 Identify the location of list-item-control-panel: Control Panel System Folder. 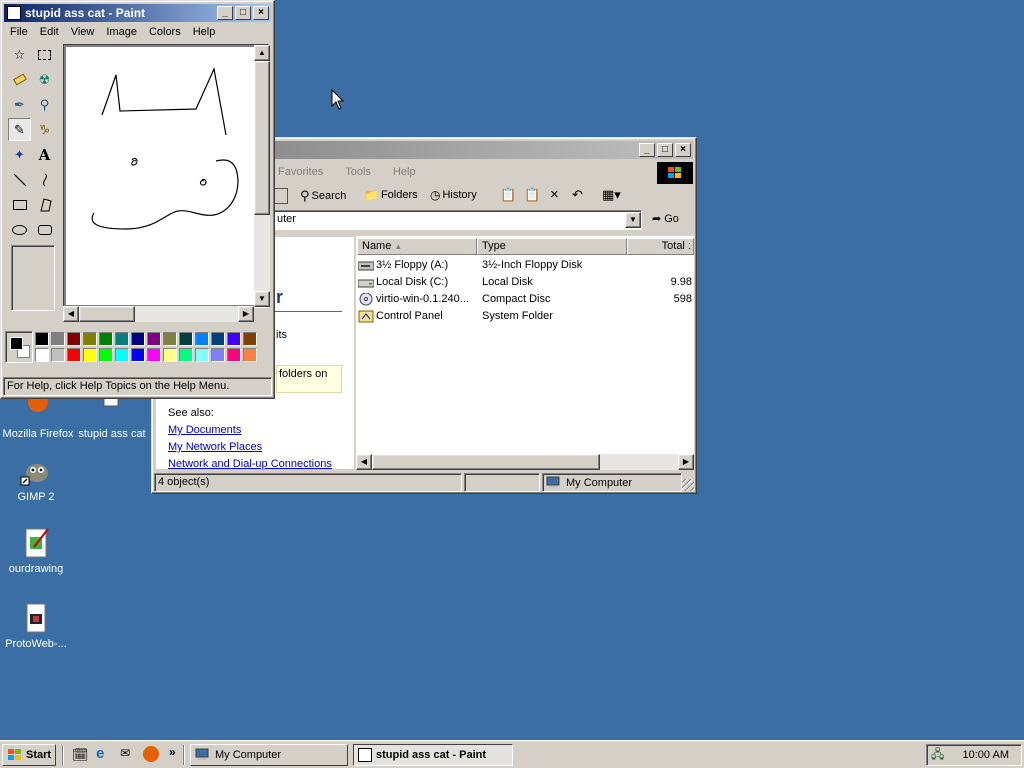
(525, 316).